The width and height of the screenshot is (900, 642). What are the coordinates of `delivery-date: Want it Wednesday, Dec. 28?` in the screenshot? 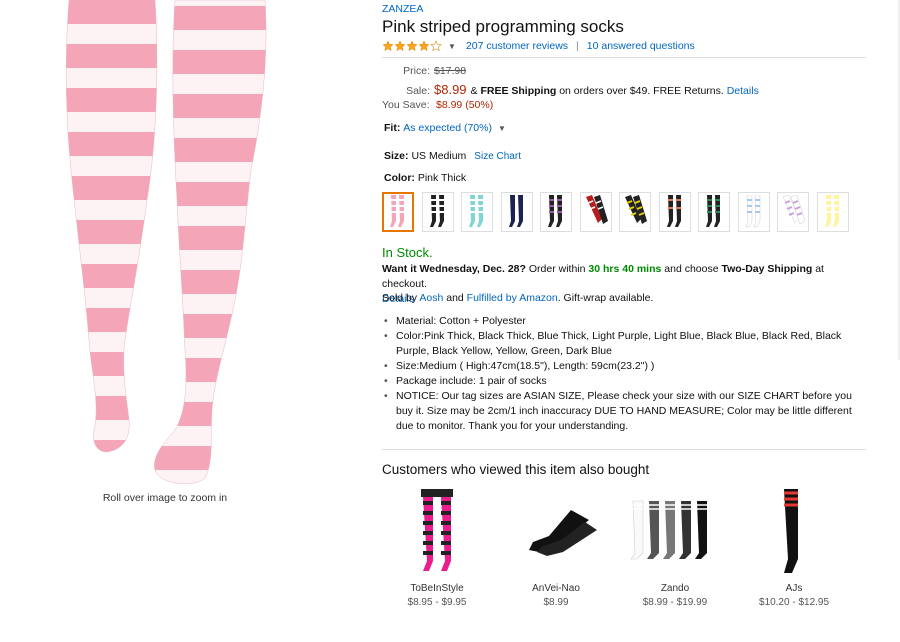 It's located at (454, 269).